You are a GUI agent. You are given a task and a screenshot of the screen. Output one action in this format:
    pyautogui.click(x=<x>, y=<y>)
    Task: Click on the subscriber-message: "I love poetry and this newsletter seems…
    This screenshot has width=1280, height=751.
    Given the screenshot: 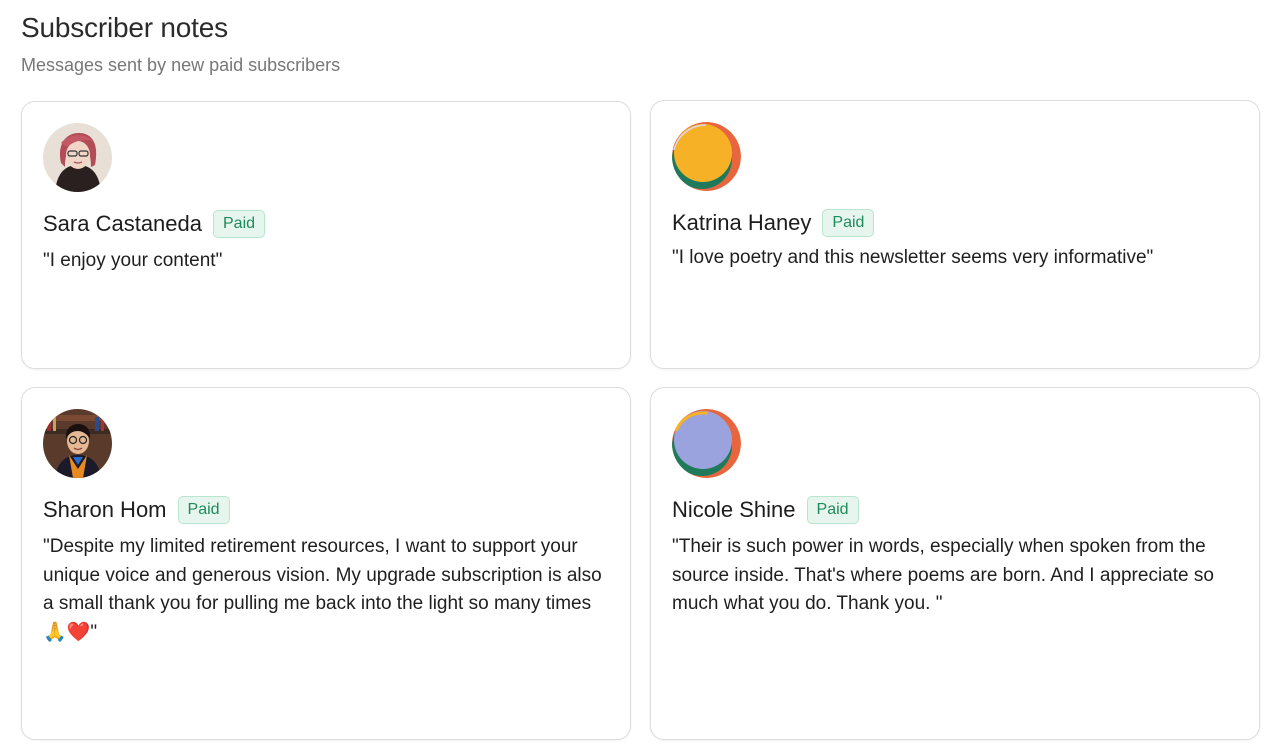 What is the action you would take?
    pyautogui.click(x=913, y=257)
    